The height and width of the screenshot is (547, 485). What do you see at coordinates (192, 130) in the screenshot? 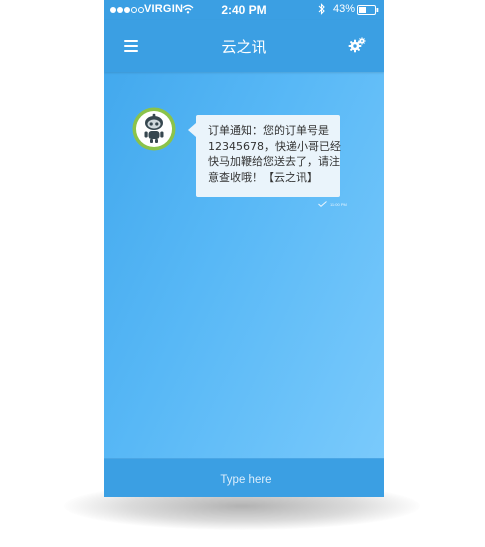
I see `bubble-tail` at bounding box center [192, 130].